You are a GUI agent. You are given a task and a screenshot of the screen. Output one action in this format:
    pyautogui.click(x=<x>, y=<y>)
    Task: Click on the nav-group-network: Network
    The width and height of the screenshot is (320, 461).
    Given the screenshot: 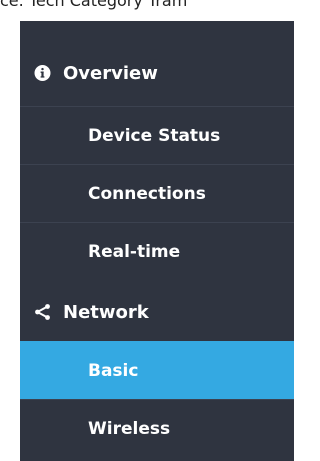 What is the action you would take?
    pyautogui.click(x=157, y=312)
    